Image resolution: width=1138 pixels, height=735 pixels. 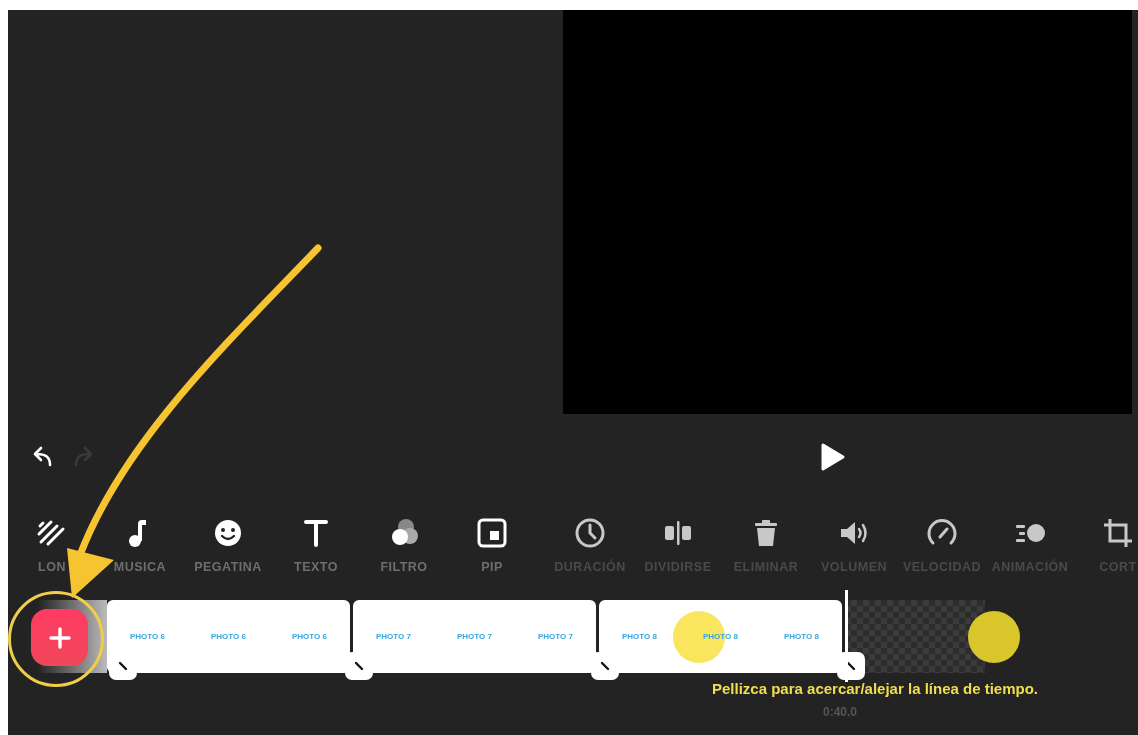 I want to click on timeline-clip: PHOTO 7 PHOTO 7 PHOTO 7, so click(x=474, y=636).